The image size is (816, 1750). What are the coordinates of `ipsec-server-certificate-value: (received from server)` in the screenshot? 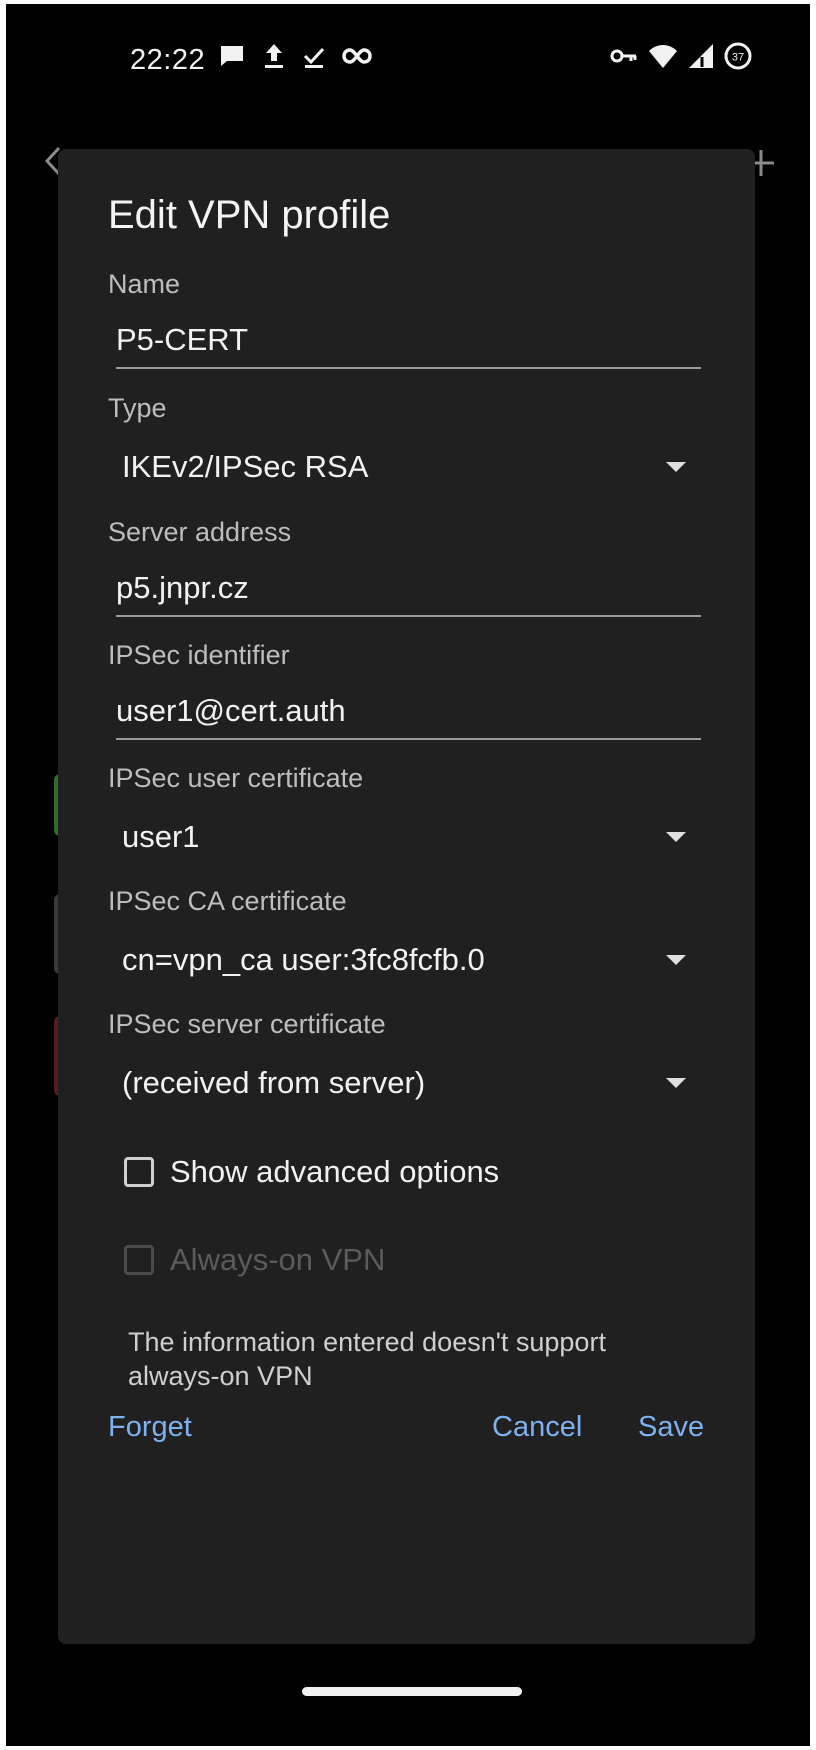 It's located at (274, 1082).